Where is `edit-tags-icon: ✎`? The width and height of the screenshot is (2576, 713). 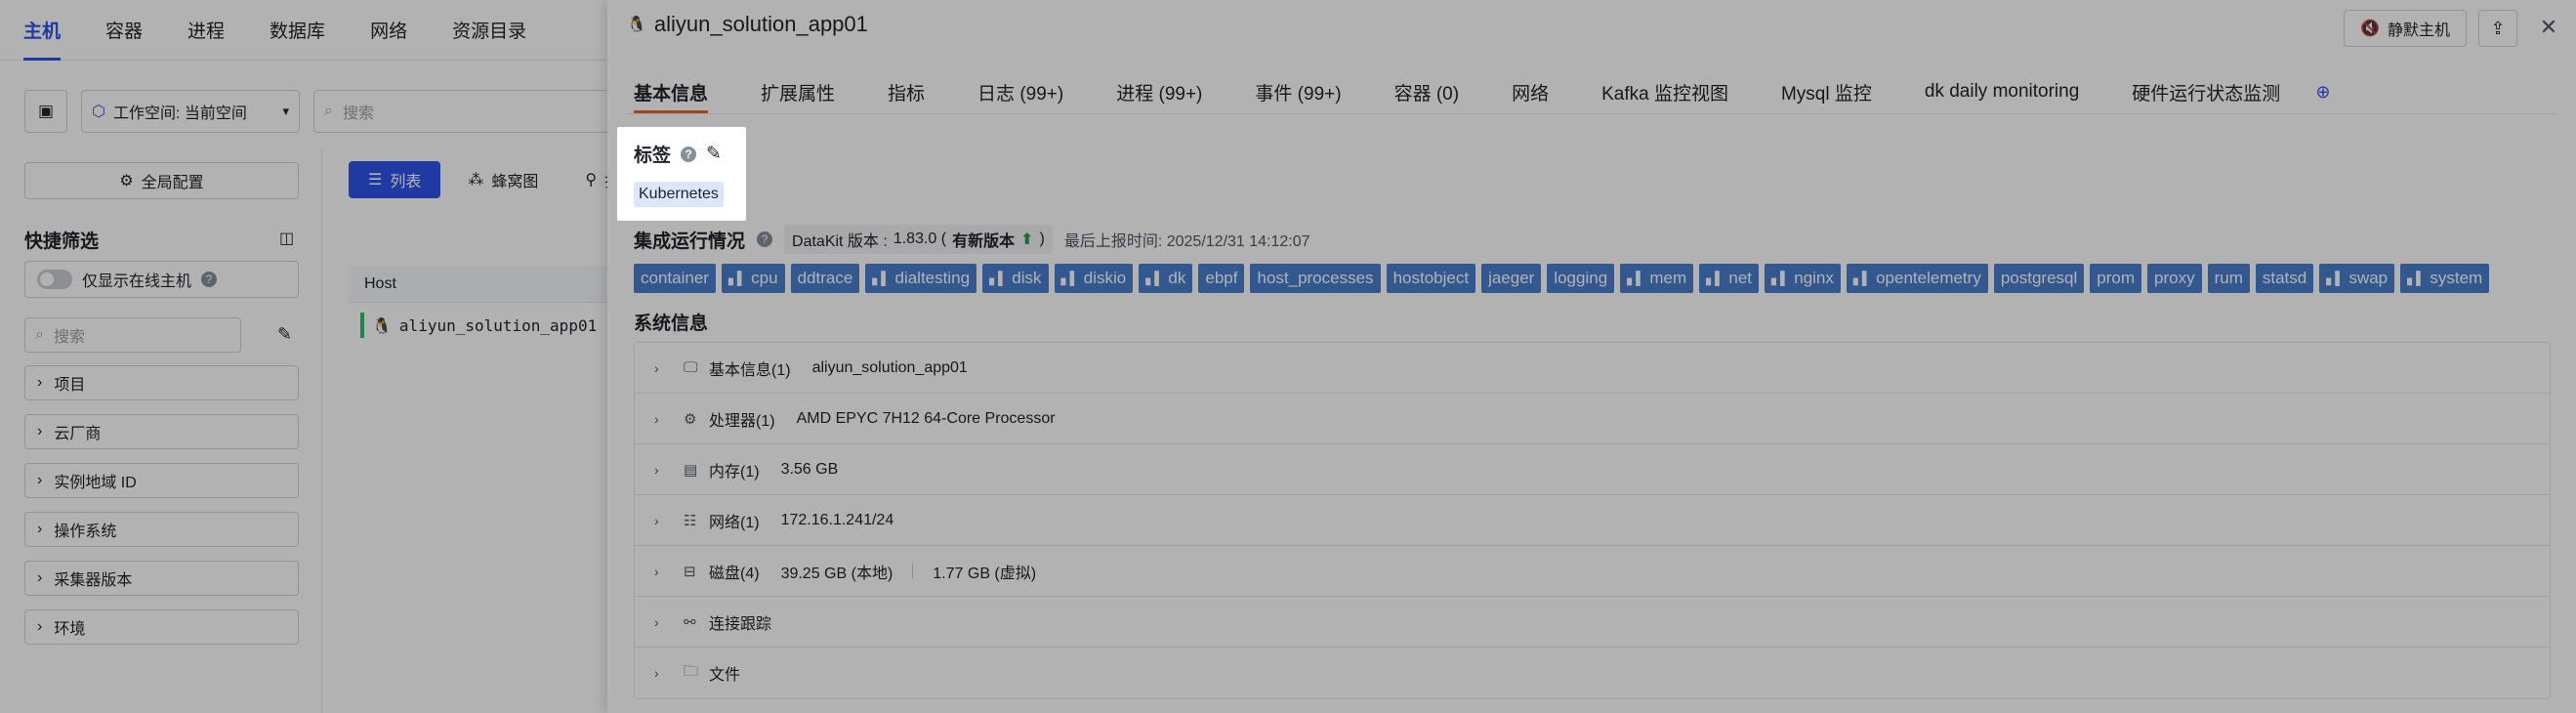
edit-tags-icon: ✎ is located at coordinates (714, 154).